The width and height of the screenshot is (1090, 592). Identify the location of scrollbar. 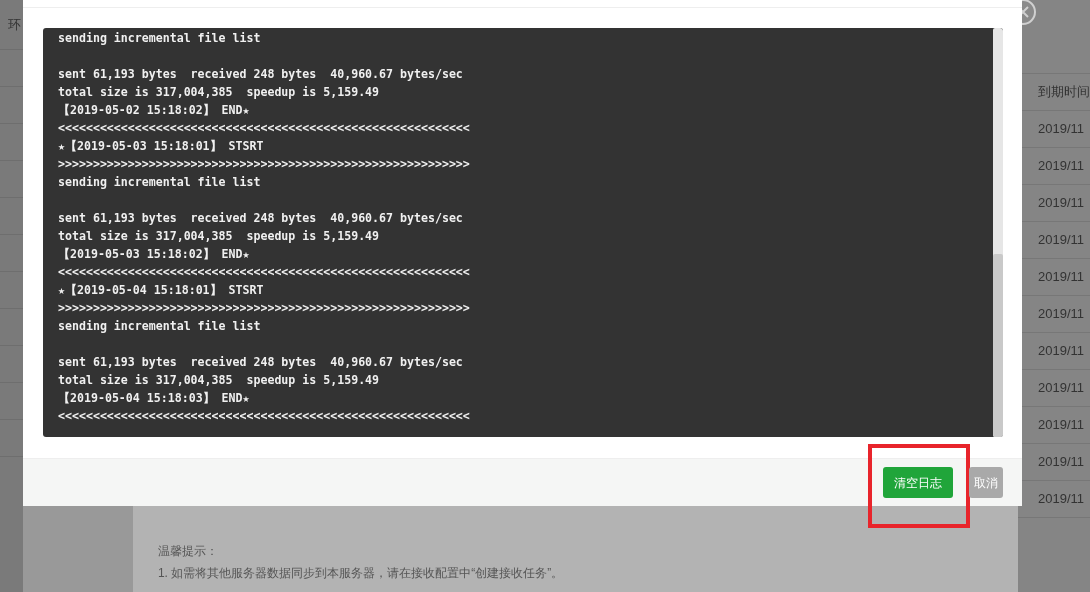
(998, 232).